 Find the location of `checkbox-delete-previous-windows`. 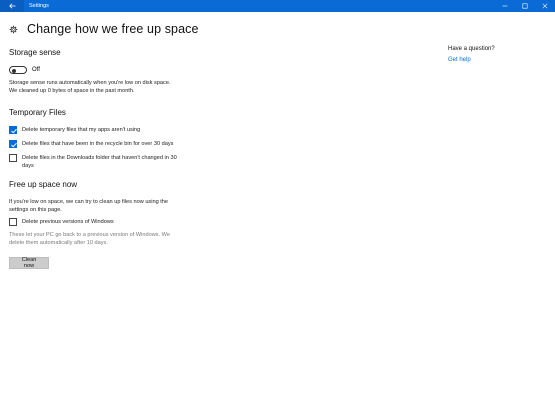

checkbox-delete-previous-windows is located at coordinates (13, 222).